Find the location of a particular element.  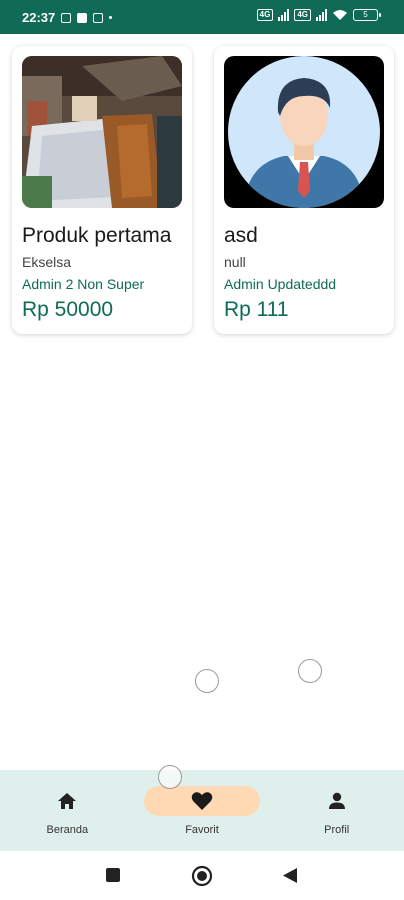

heart-icon is located at coordinates (202, 801).